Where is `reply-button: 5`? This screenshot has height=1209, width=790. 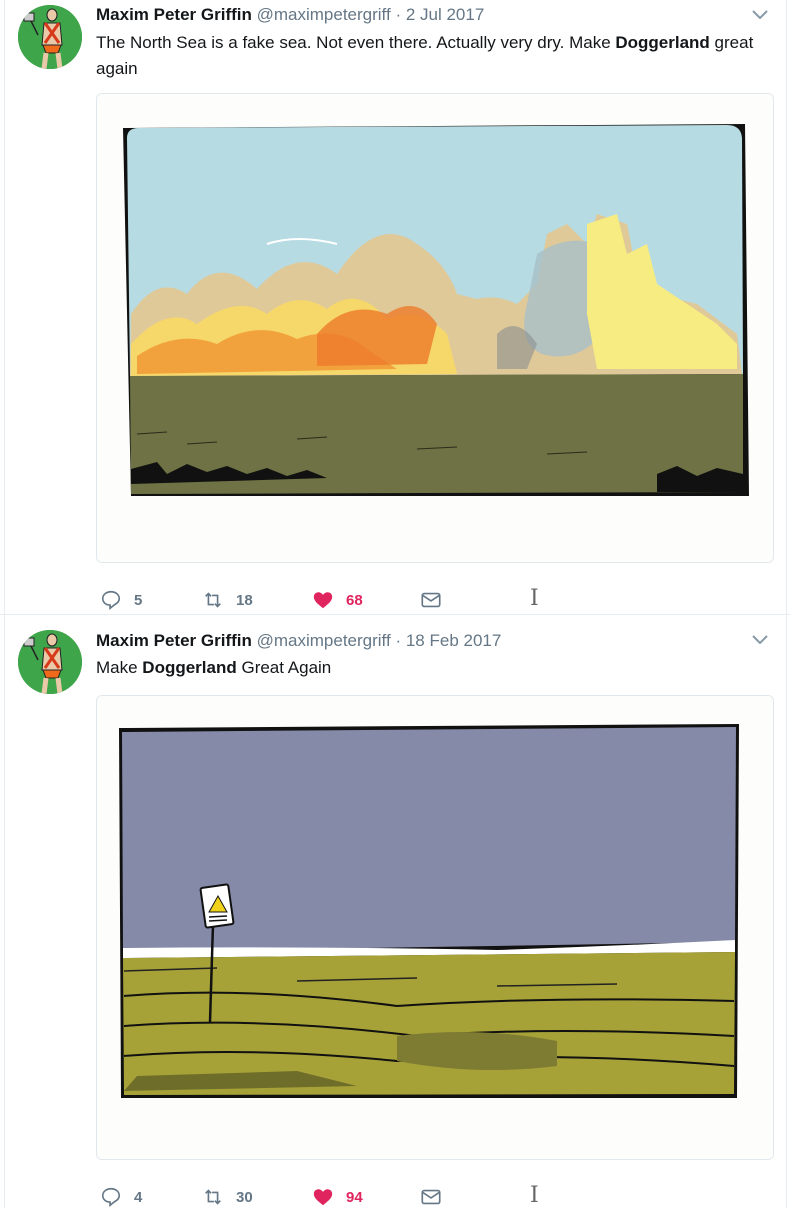
reply-button: 5 is located at coordinates (121, 600).